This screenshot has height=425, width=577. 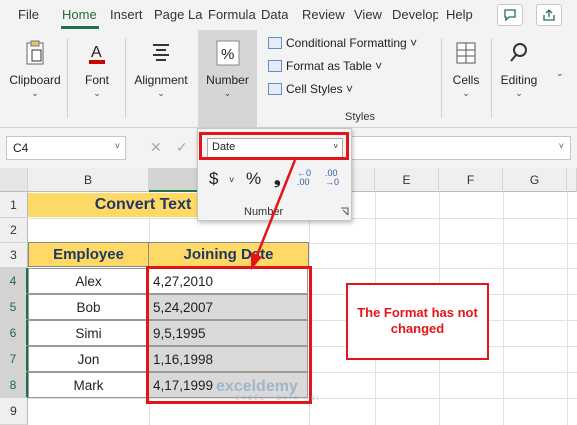 What do you see at coordinates (417, 321) in the screenshot?
I see `annotation-note: The Format has not changed` at bounding box center [417, 321].